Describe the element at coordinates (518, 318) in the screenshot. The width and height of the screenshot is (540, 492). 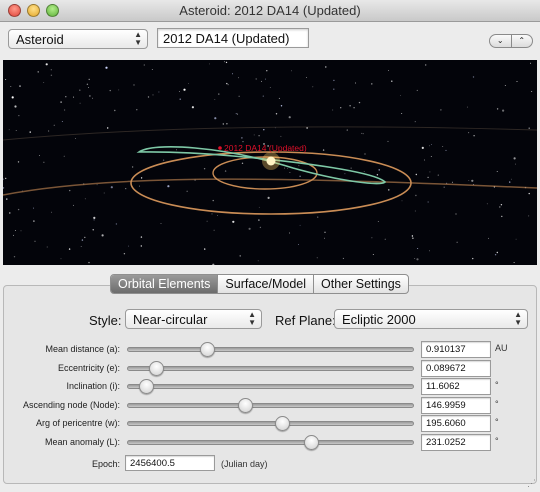
I see `updown-arrows-icon: ▲ ▼` at that location.